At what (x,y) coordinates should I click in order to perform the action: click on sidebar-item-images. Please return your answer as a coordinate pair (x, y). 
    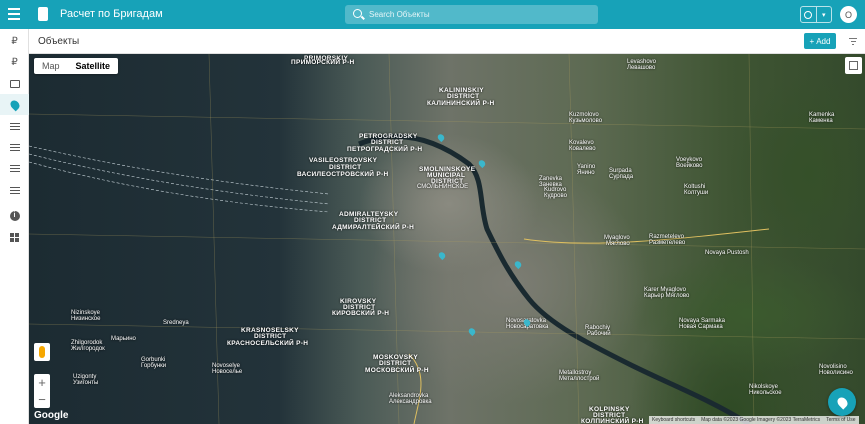
    Looking at the image, I should click on (14, 83).